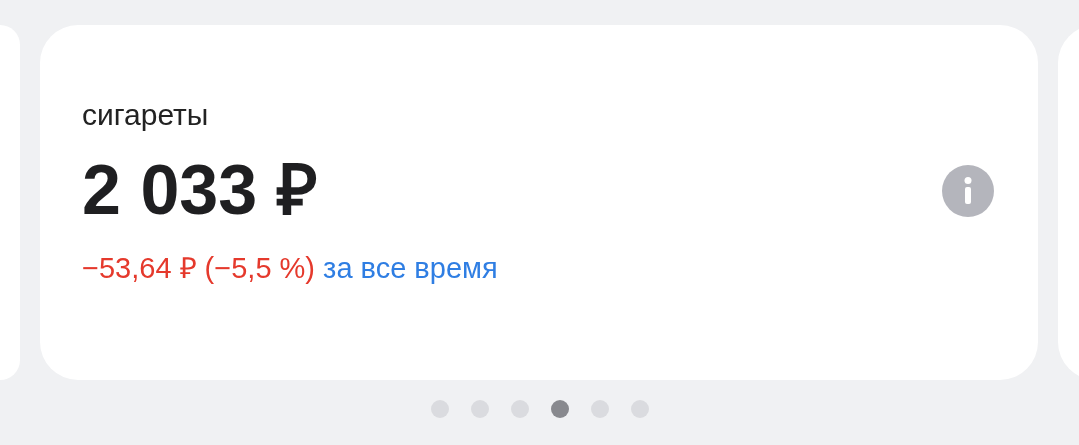  What do you see at coordinates (410, 268) in the screenshot?
I see `period-link: за все время` at bounding box center [410, 268].